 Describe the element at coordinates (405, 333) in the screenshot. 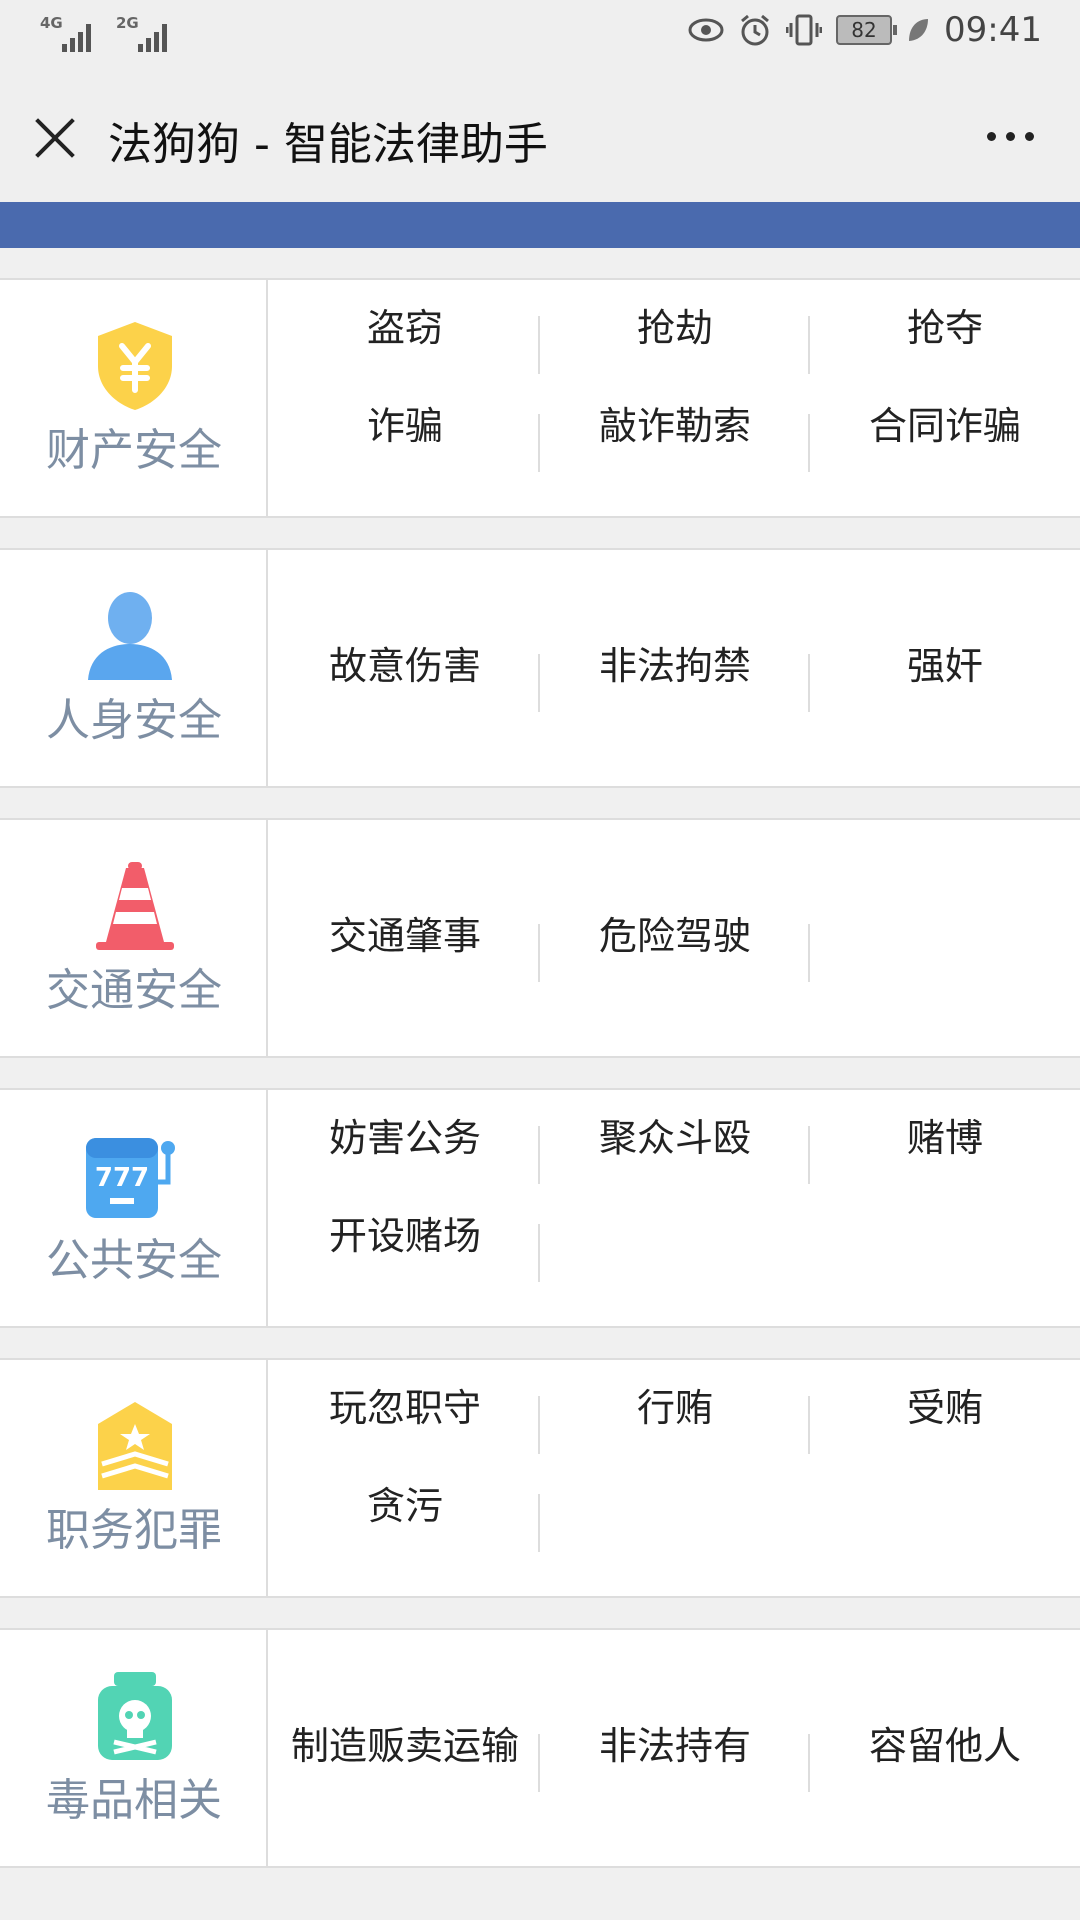

I see `crime-type-link: 盗窃` at that location.